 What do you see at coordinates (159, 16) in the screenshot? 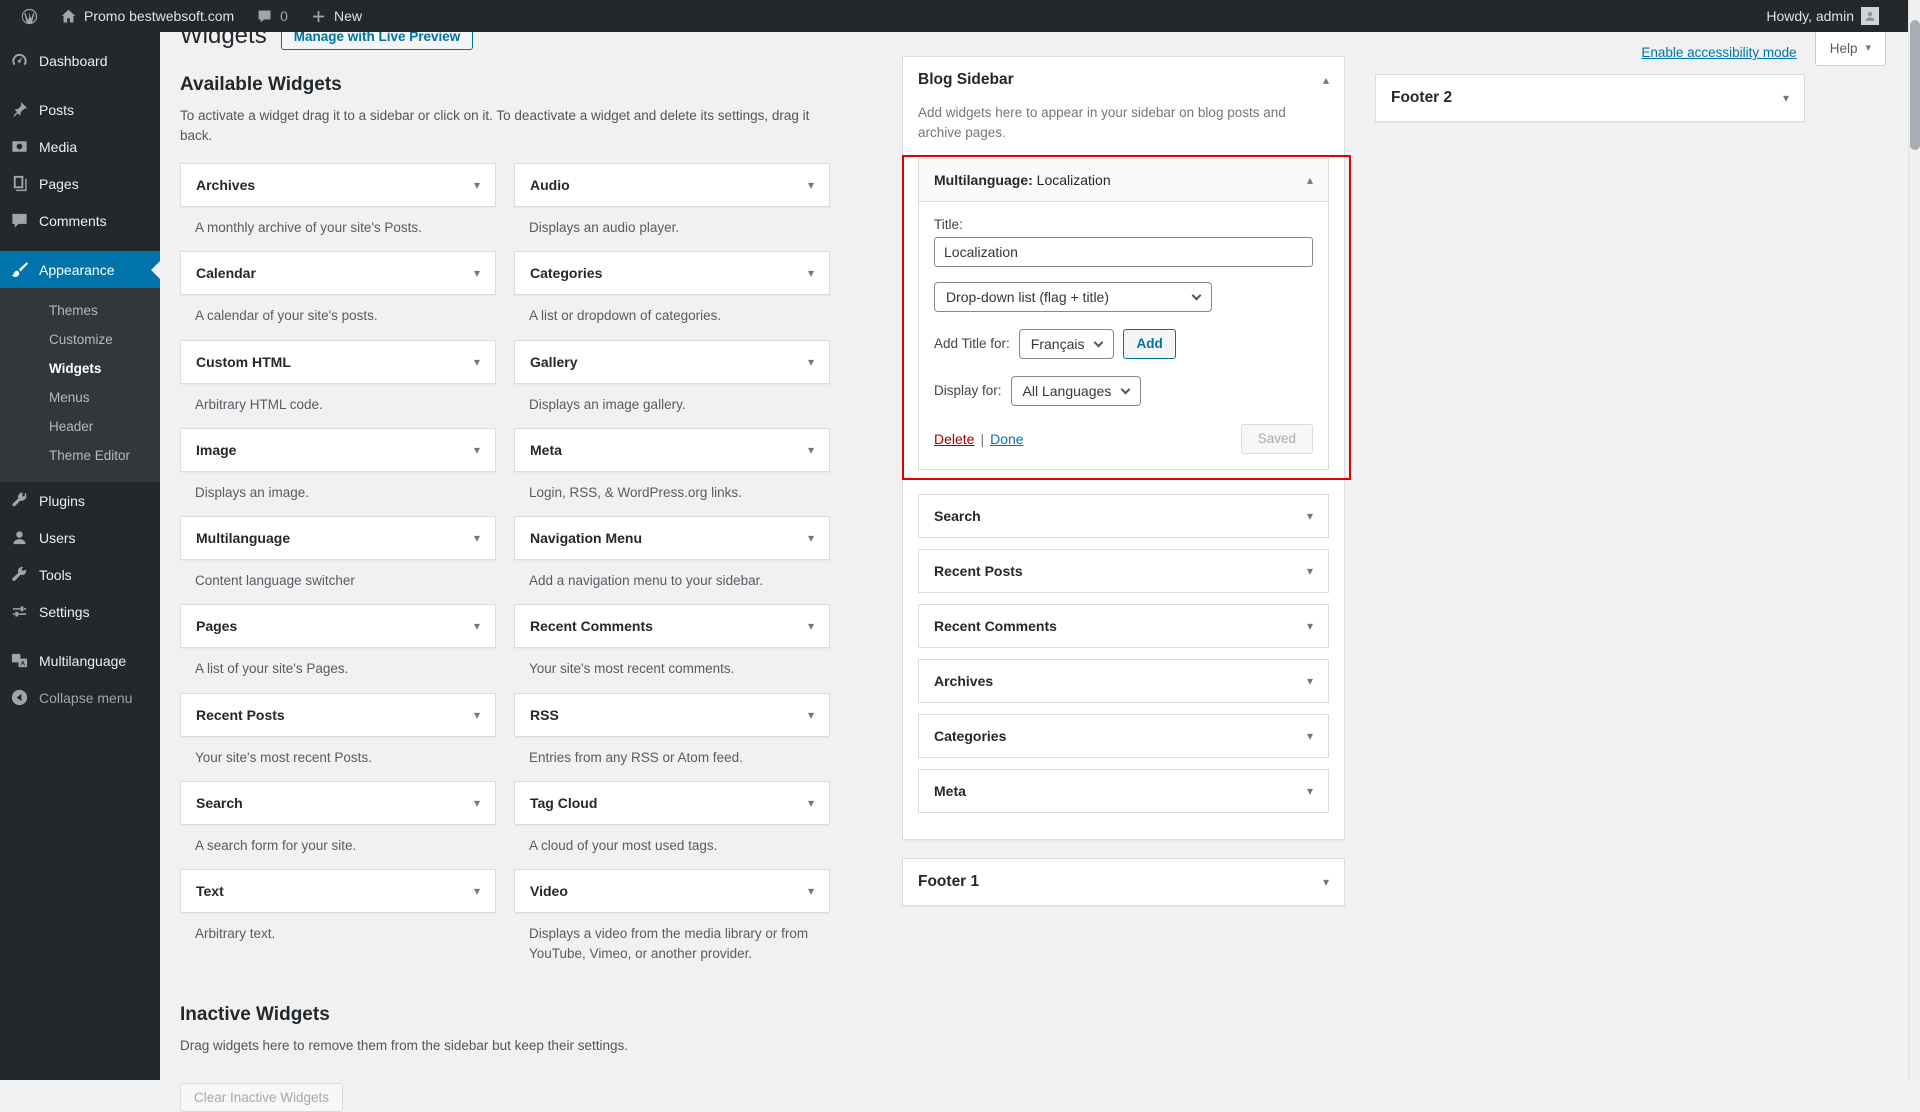
I see `site-name: Promo bestwebsoft.com` at bounding box center [159, 16].